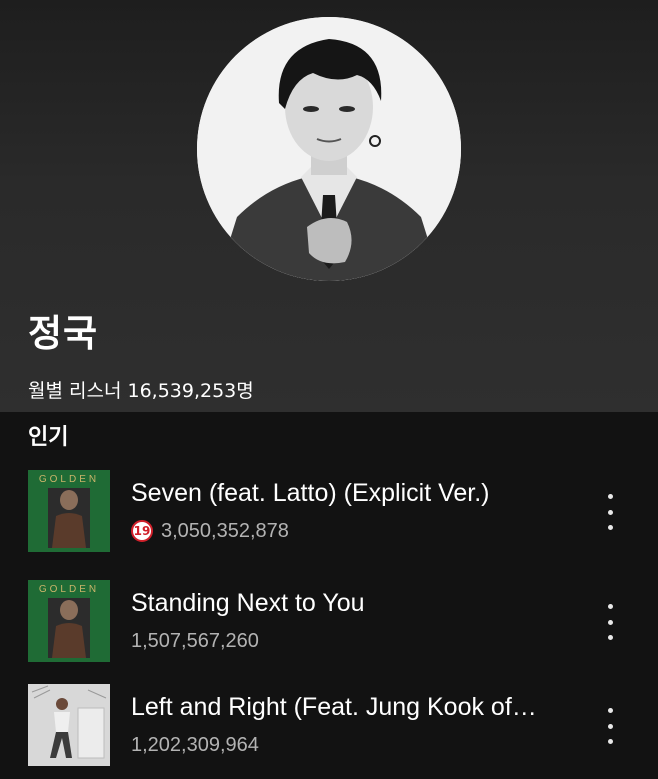 The width and height of the screenshot is (658, 779). What do you see at coordinates (63, 333) in the screenshot?
I see `artist-name: 정국` at bounding box center [63, 333].